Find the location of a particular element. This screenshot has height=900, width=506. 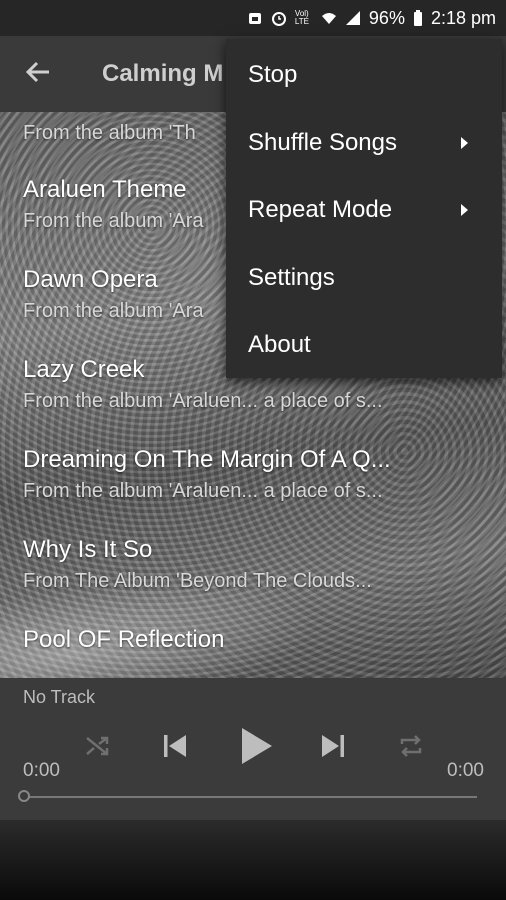

battery-icon is located at coordinates (418, 18).